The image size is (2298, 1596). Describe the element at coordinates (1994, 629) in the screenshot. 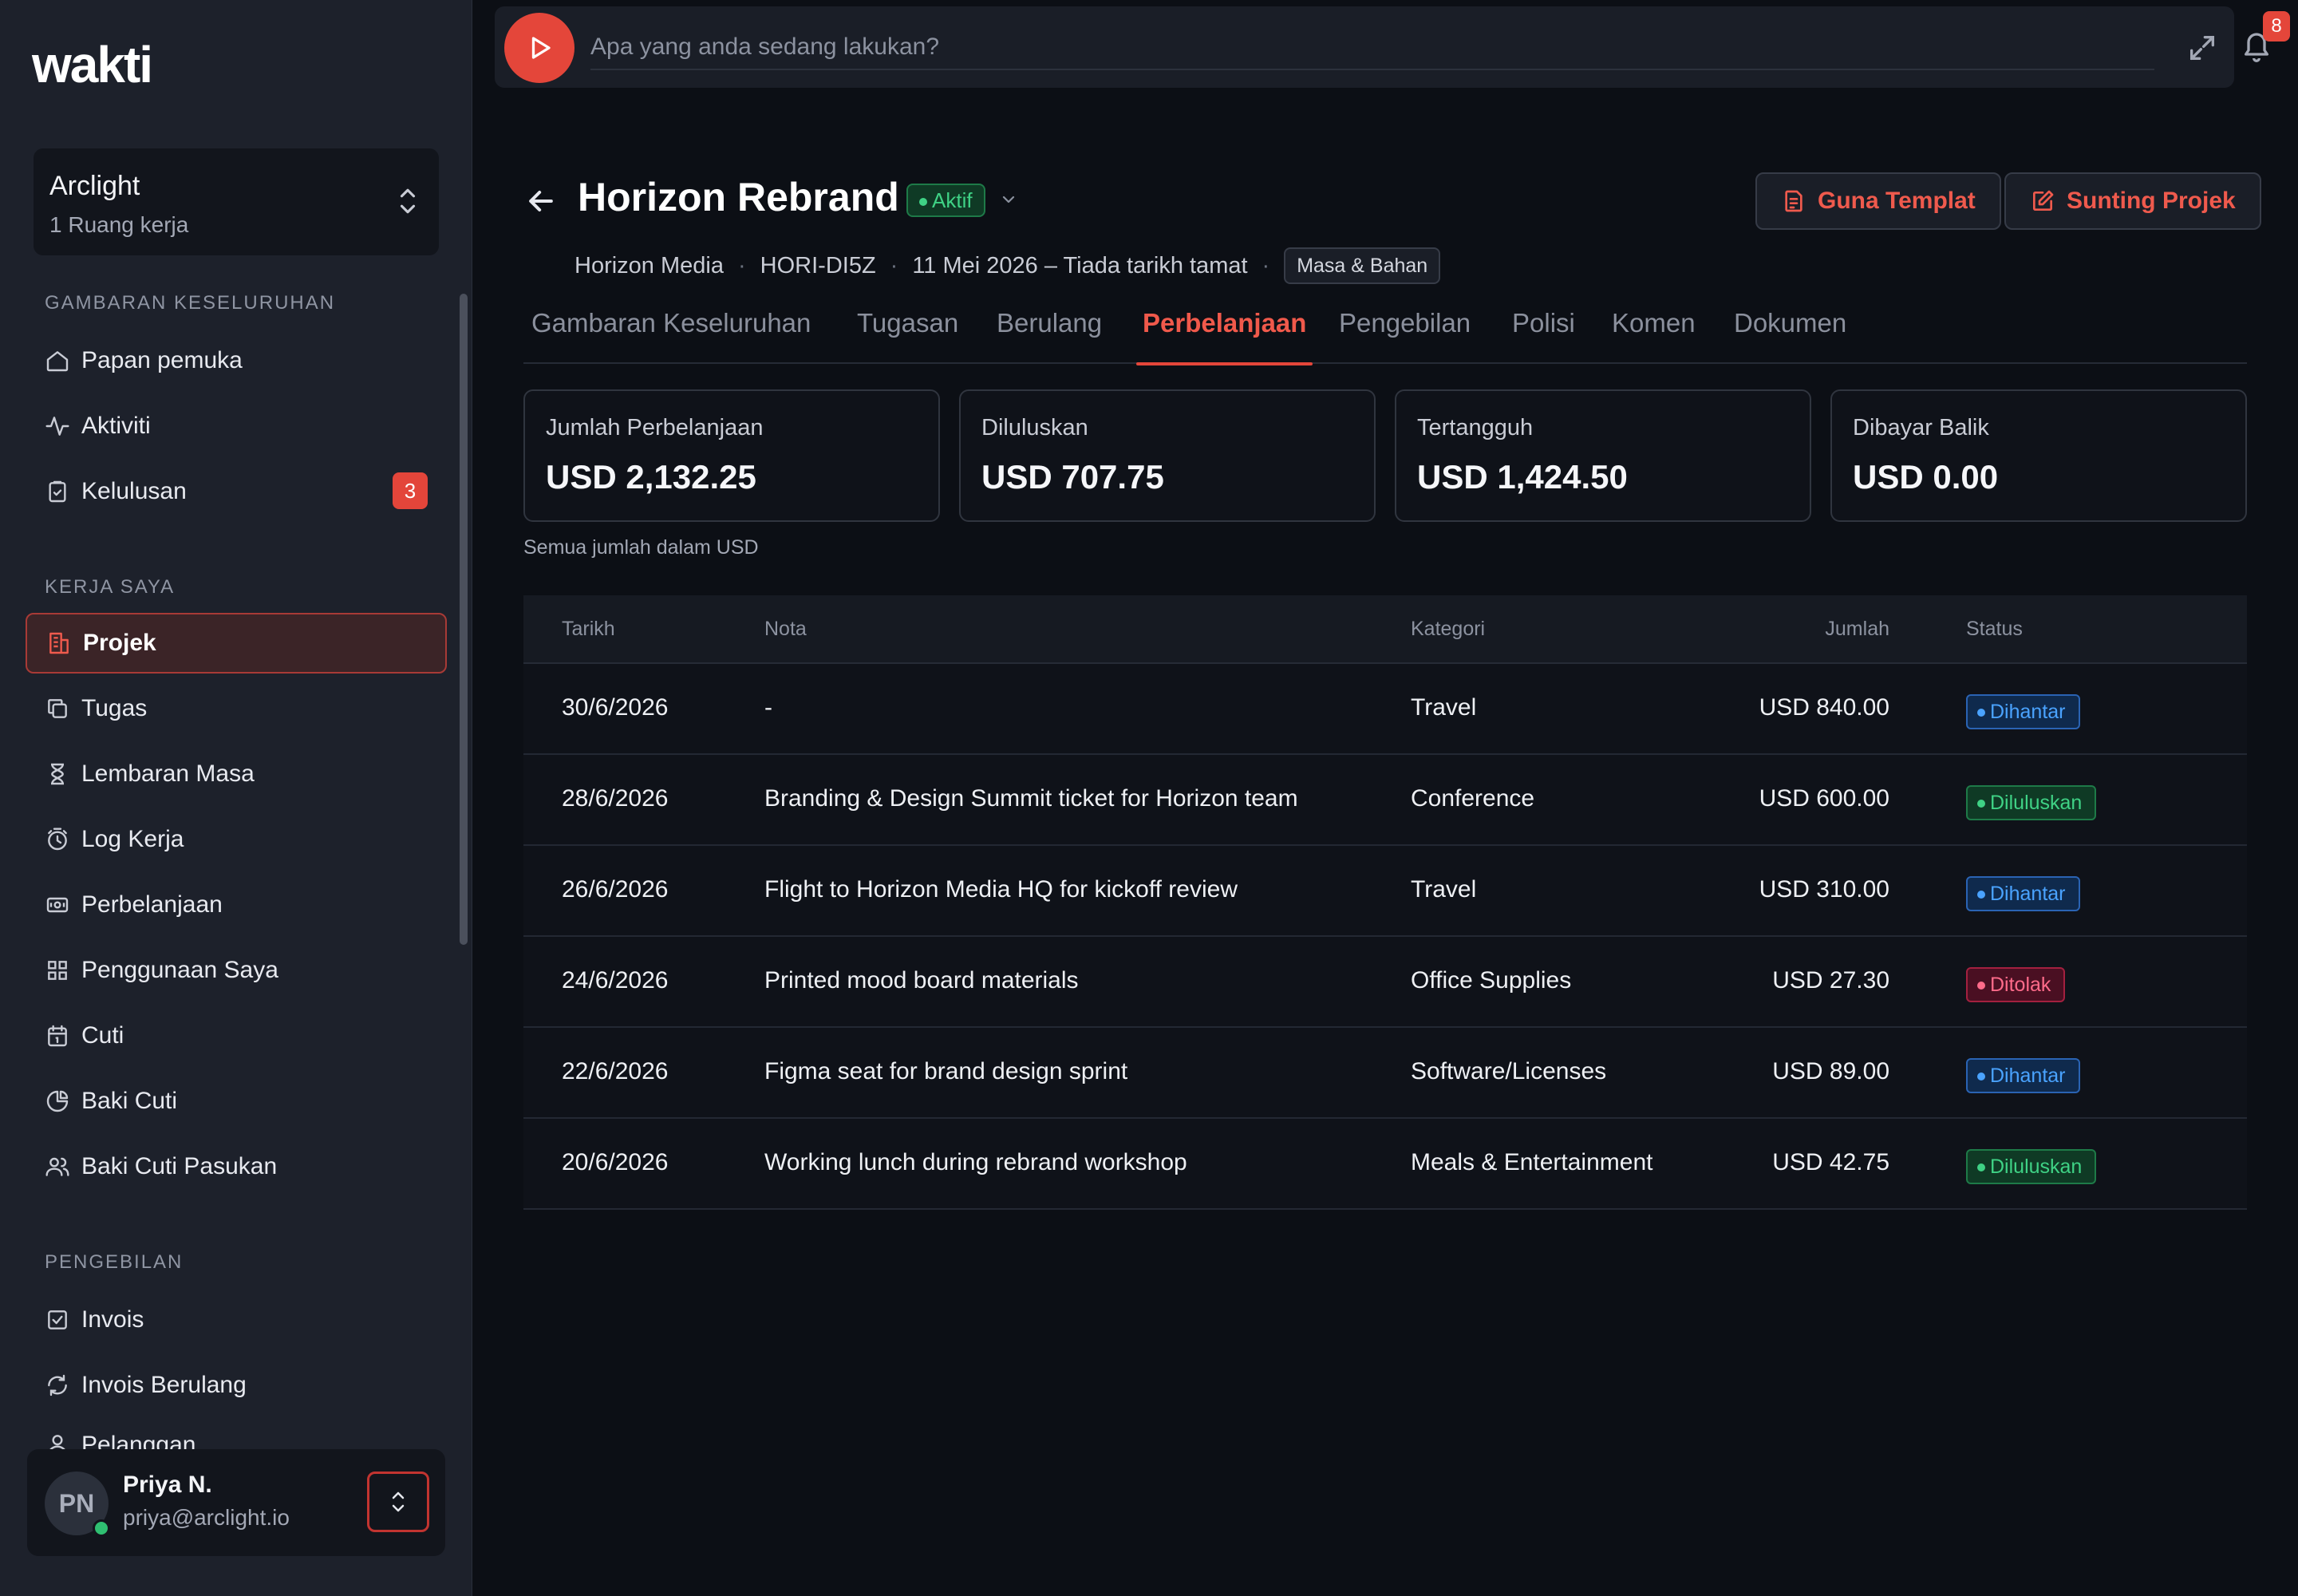

I see `column-header-status: Status` at that location.